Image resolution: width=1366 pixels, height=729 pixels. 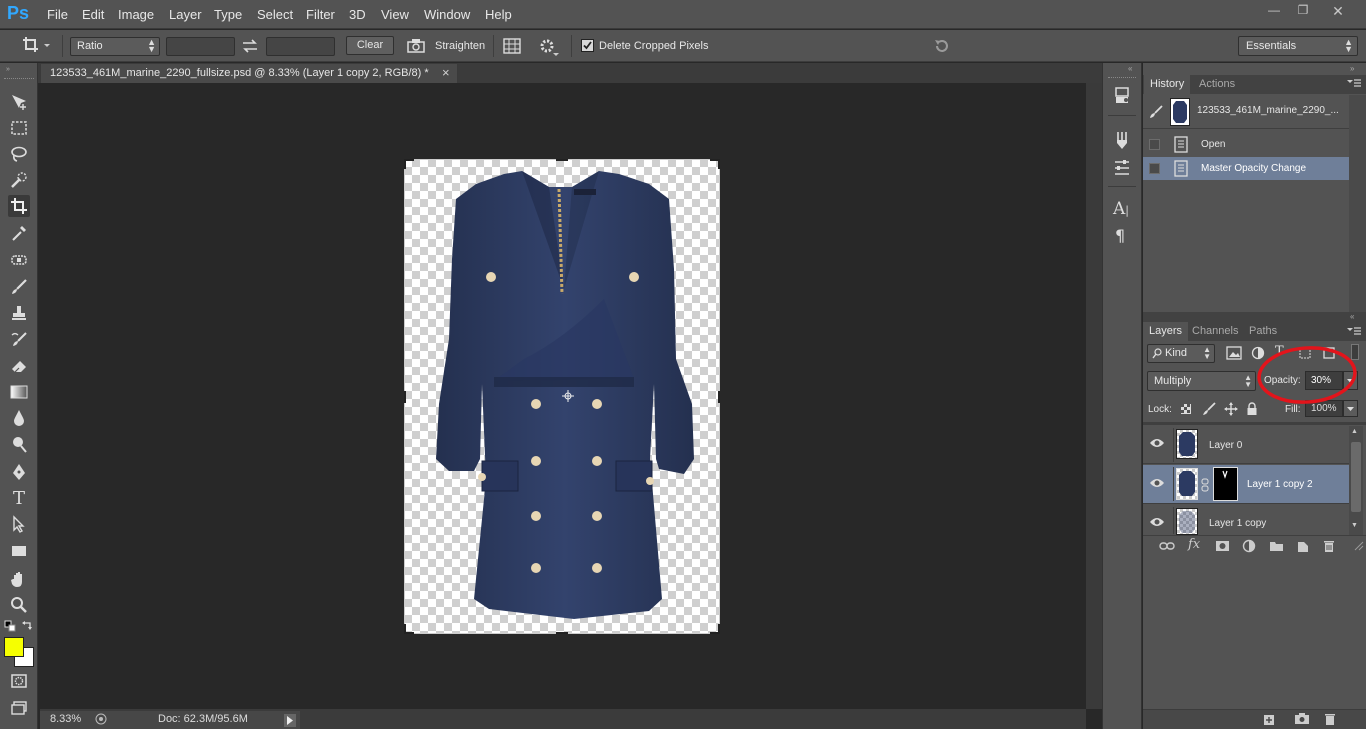 What do you see at coordinates (1156, 112) in the screenshot?
I see `history-brush-source-icon` at bounding box center [1156, 112].